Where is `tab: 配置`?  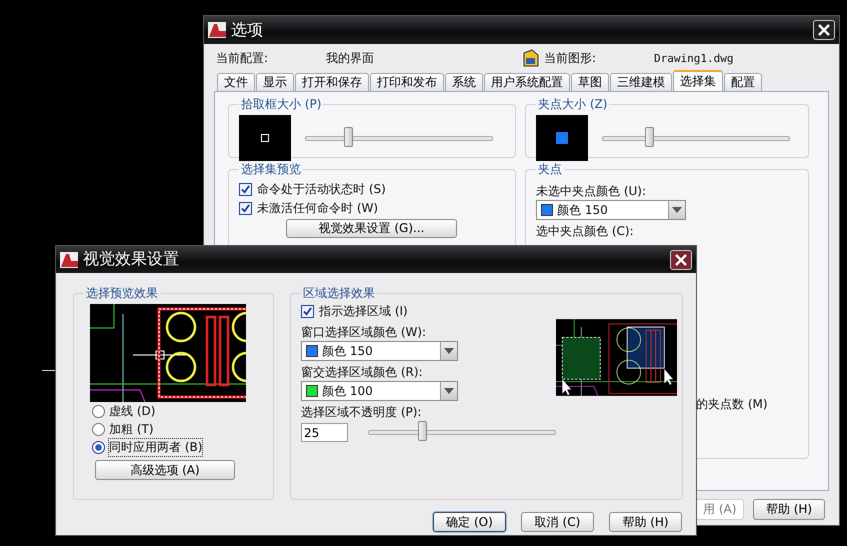 tab: 配置 is located at coordinates (743, 82).